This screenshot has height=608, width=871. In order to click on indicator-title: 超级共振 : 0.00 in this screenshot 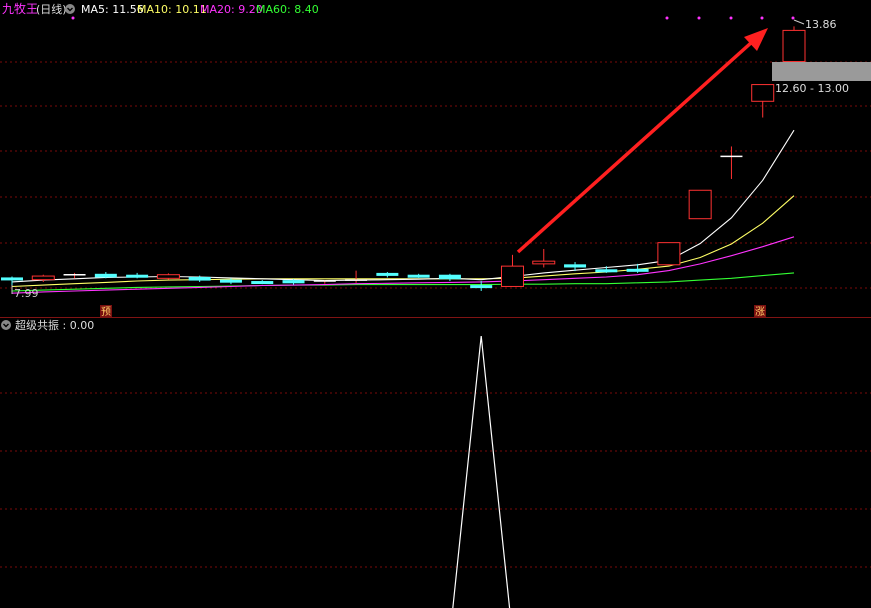, I will do `click(54, 325)`.